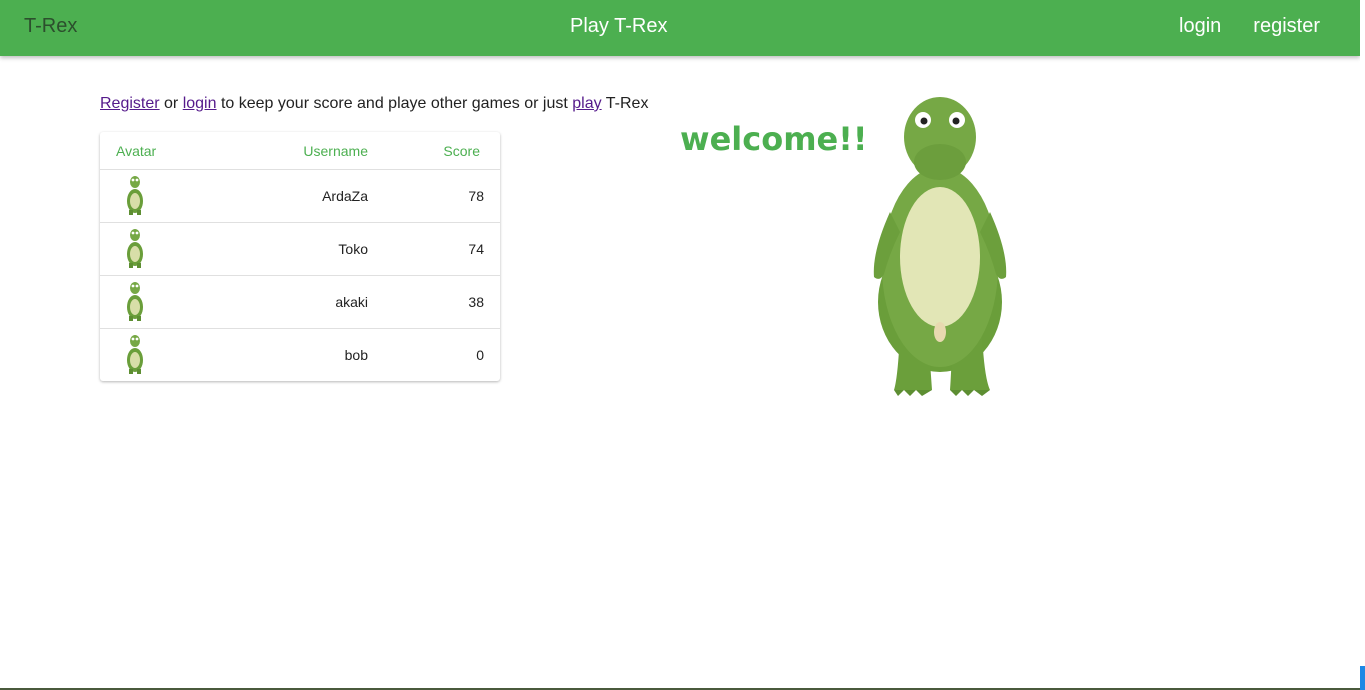  I want to click on scrollbar-thumb, so click(1362, 678).